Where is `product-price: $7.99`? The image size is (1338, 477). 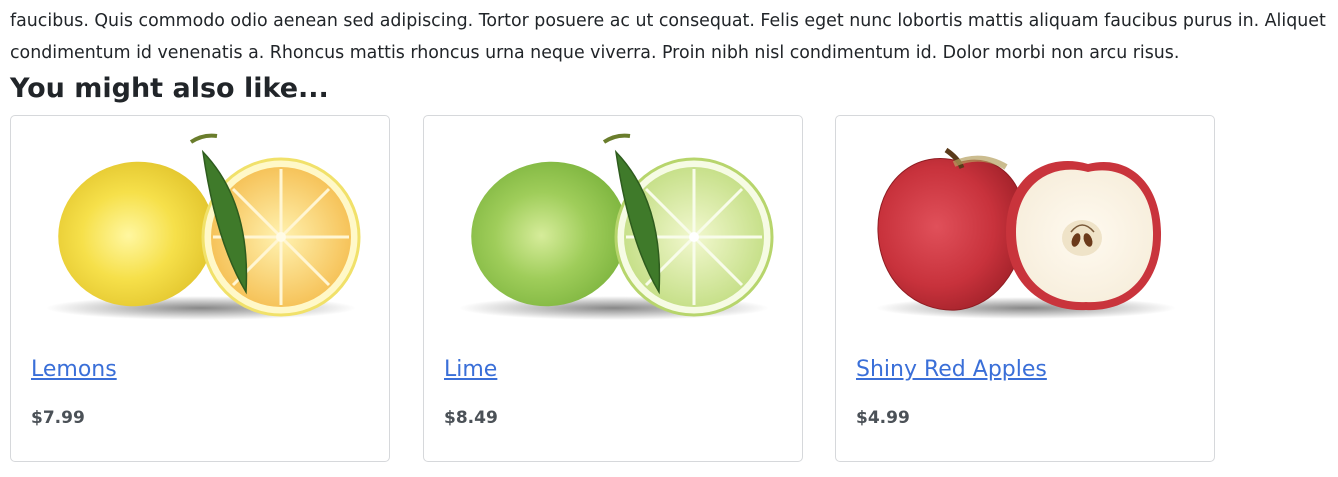
product-price: $7.99 is located at coordinates (58, 418).